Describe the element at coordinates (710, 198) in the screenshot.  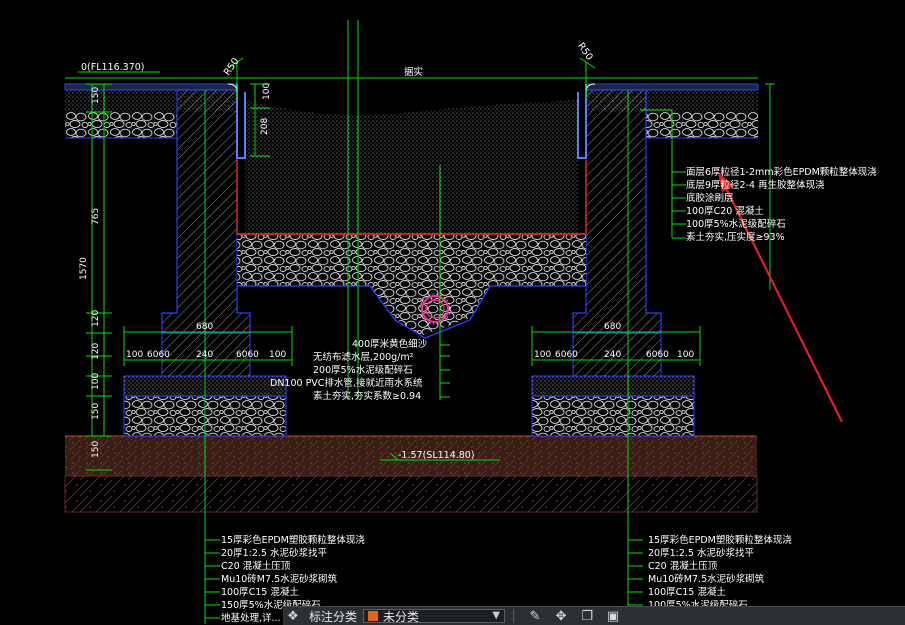
I see `right-note-3: 底胶涂刷层` at that location.